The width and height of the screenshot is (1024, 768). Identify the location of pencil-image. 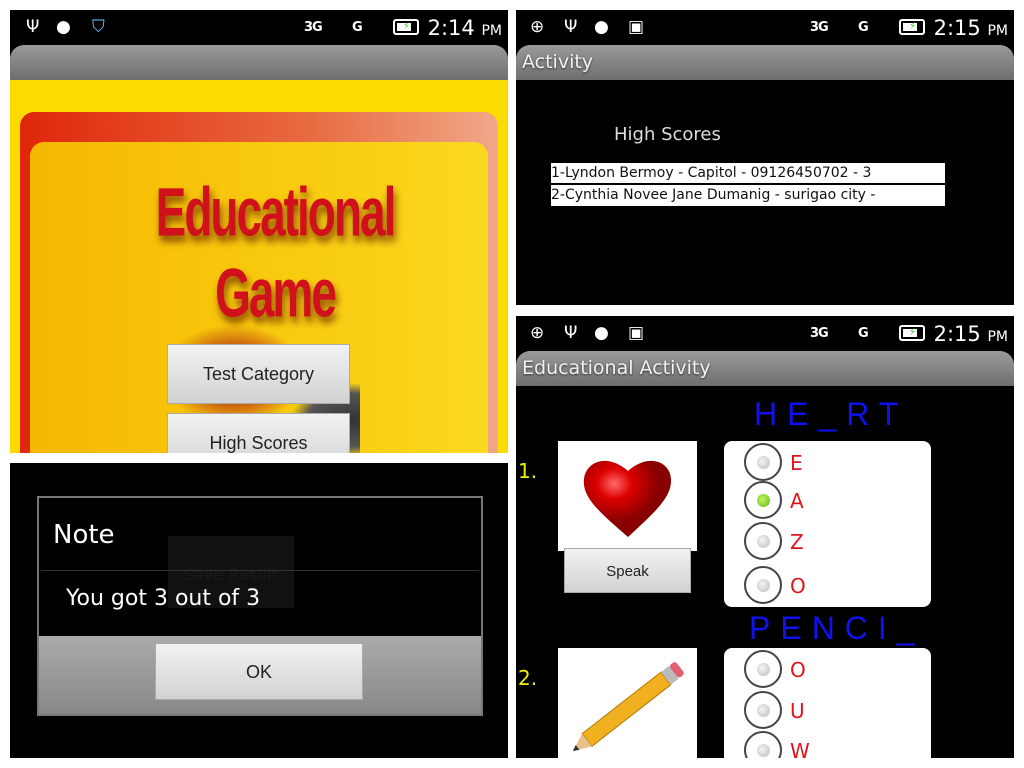
(627, 703).